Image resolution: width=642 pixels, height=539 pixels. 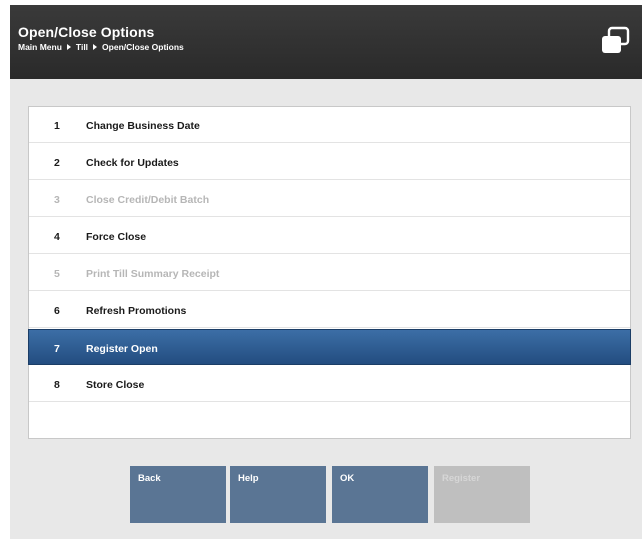 I want to click on menu-item-label: Print Till Summary Receipt, so click(x=153, y=274).